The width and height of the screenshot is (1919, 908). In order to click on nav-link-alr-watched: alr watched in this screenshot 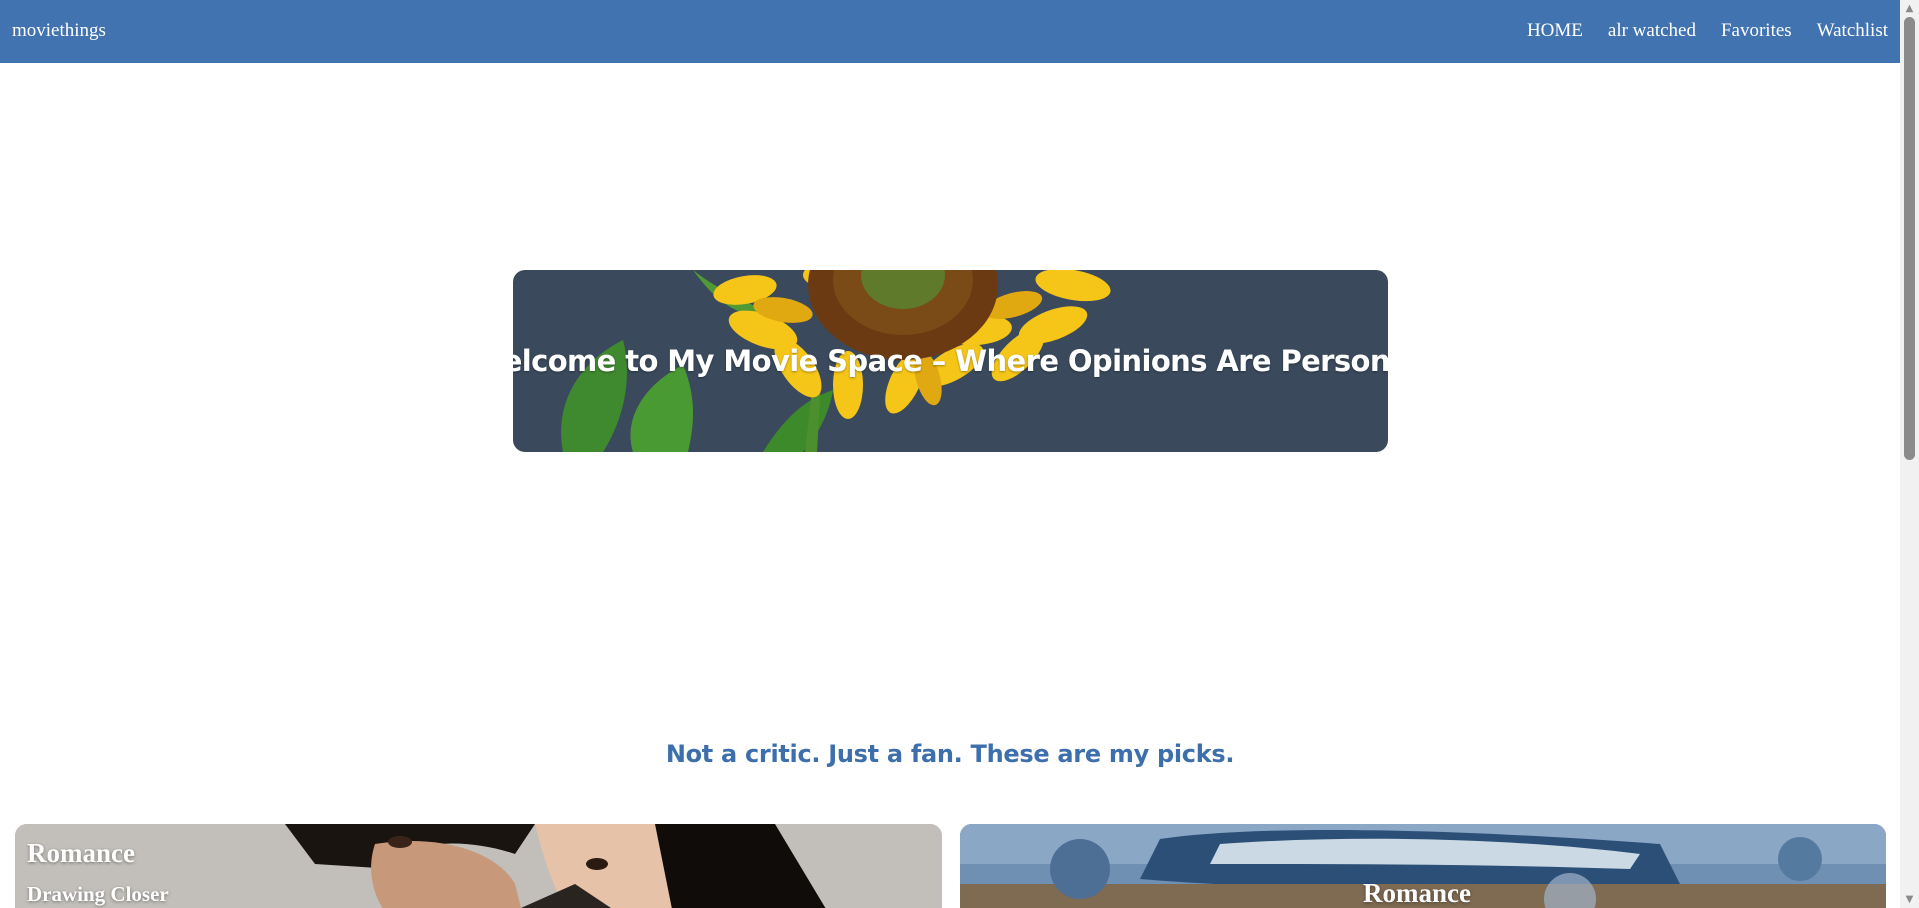, I will do `click(1652, 31)`.